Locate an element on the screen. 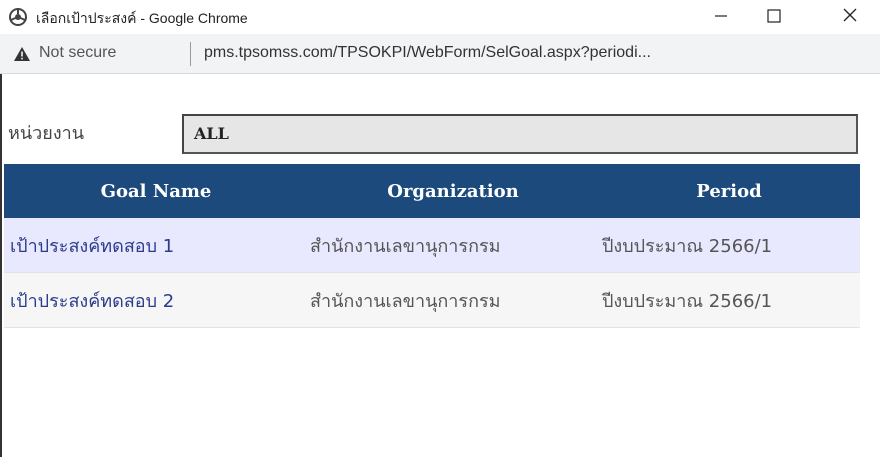 The image size is (880, 457). unit-select: ALL is located at coordinates (520, 134).